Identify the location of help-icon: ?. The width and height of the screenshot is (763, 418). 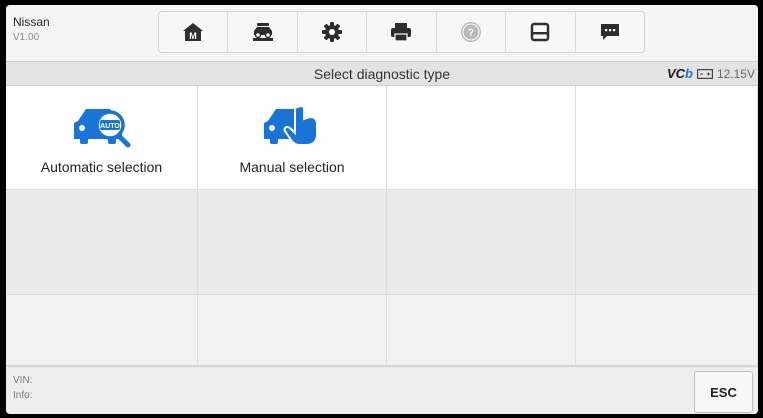
(470, 32).